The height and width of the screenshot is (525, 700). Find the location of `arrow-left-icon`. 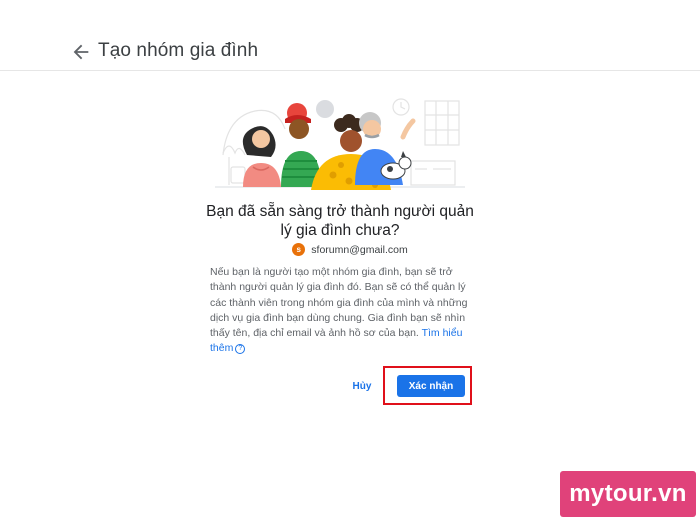

arrow-left-icon is located at coordinates (81, 52).